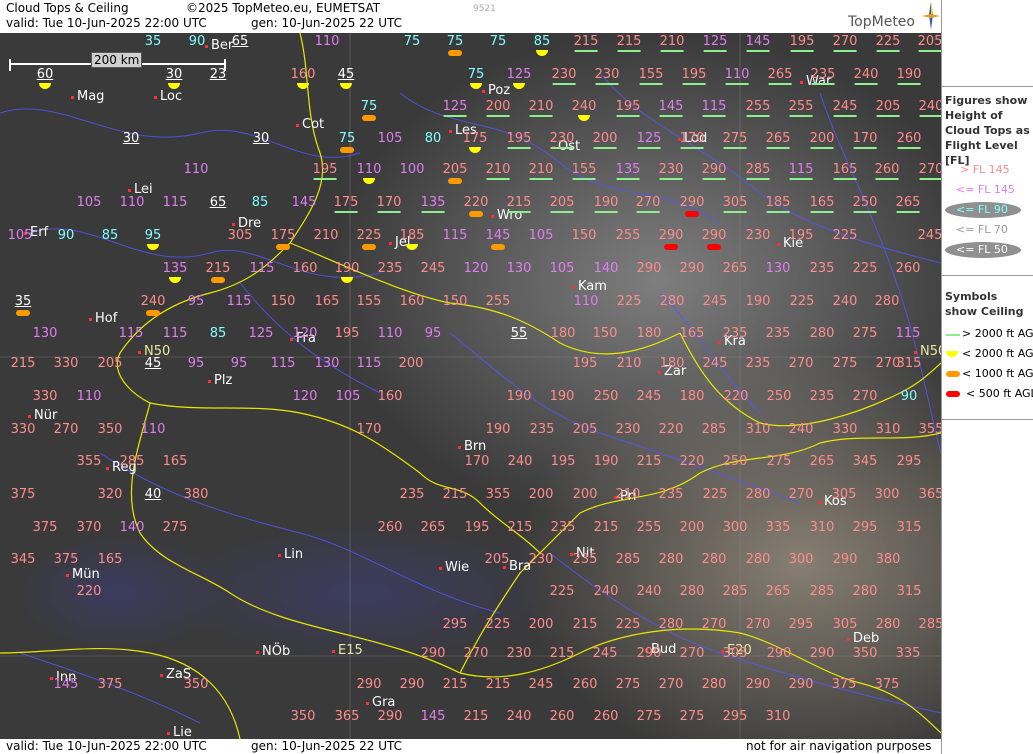  What do you see at coordinates (498, 235) in the screenshot?
I see `cloud-top-value: 145` at bounding box center [498, 235].